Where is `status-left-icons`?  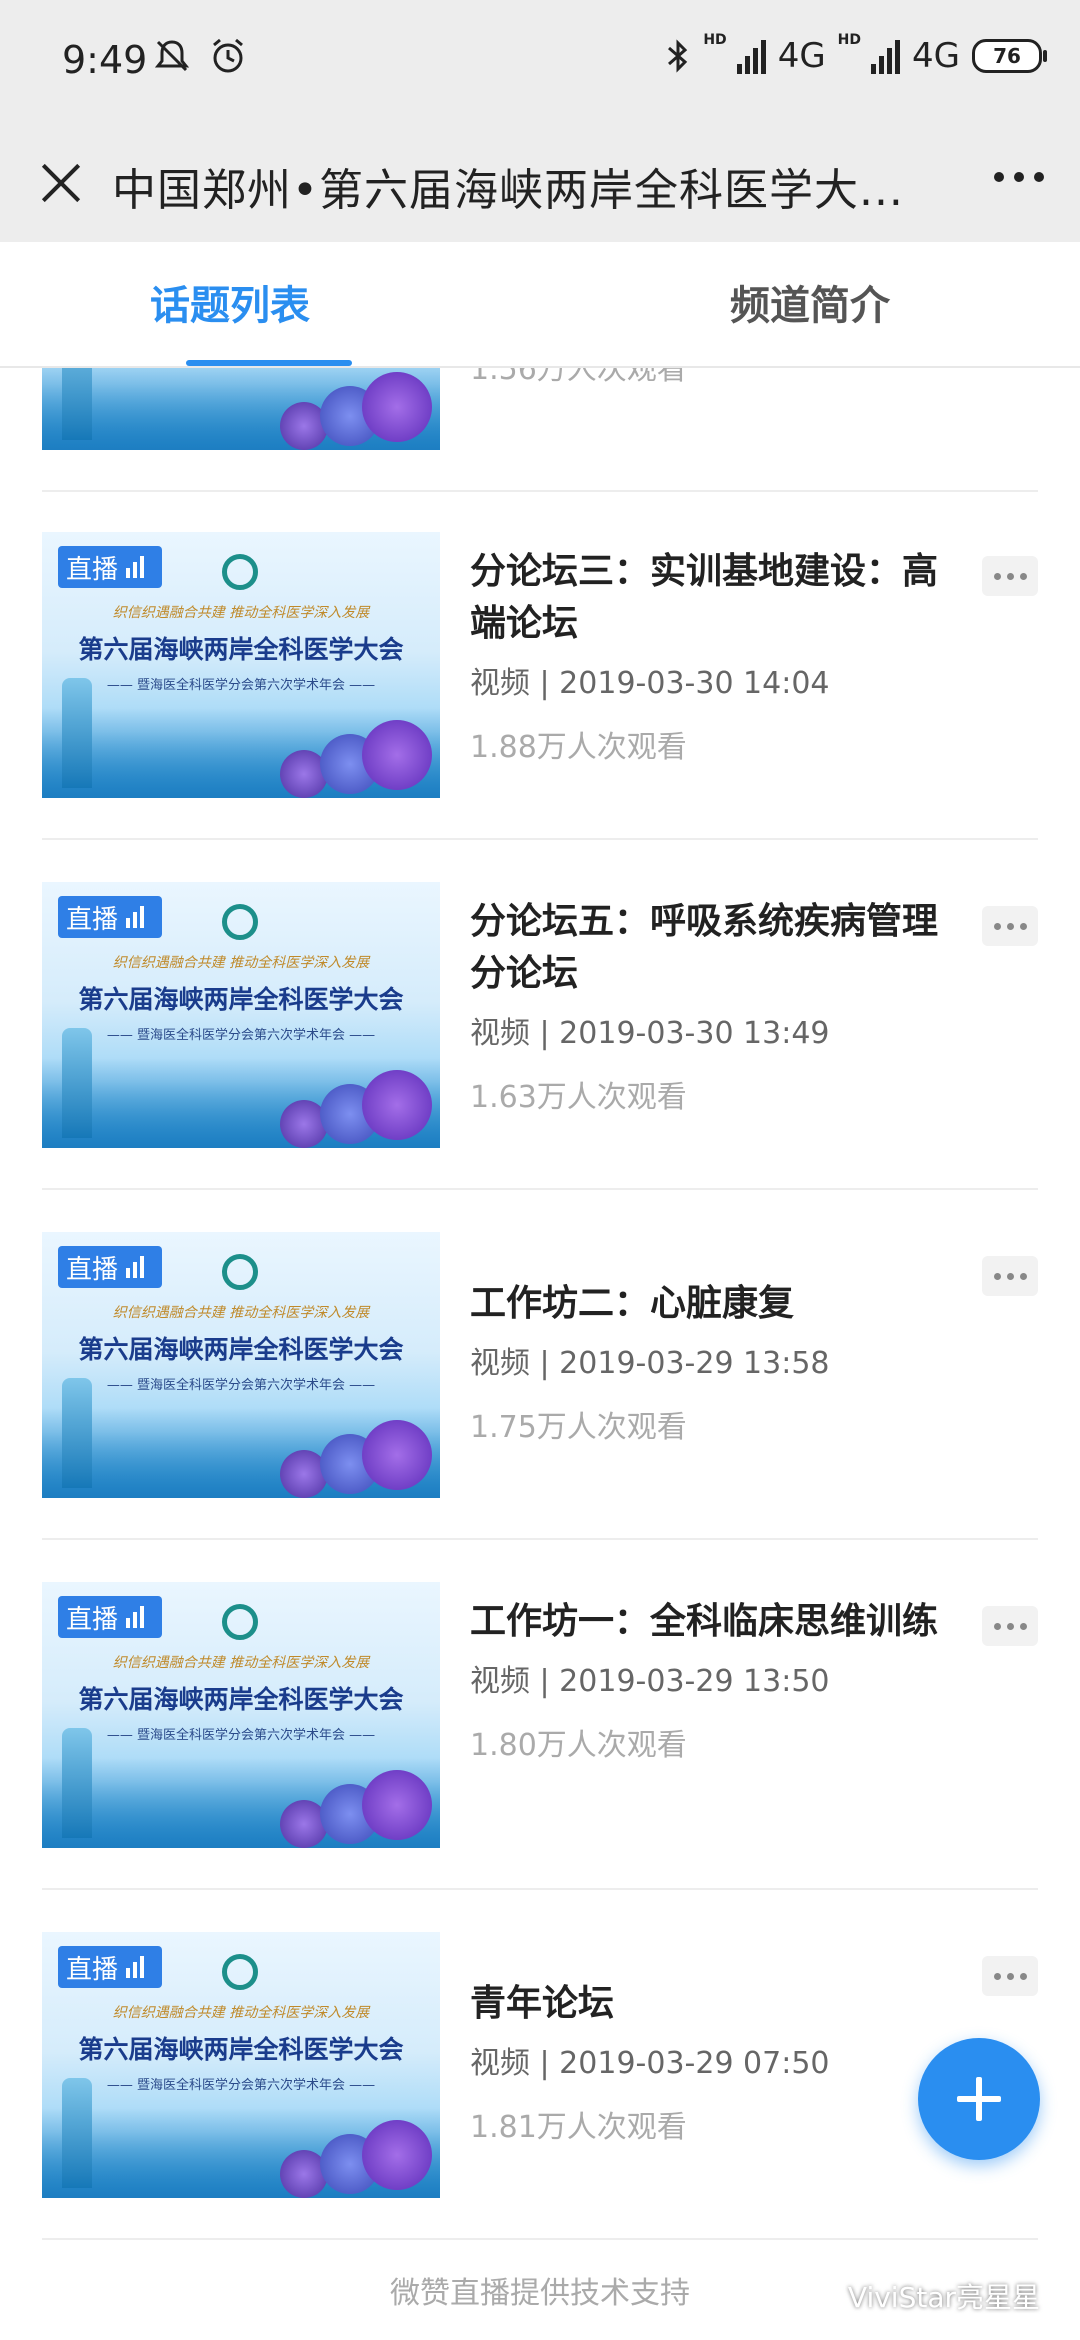
status-left-icons is located at coordinates (200, 56).